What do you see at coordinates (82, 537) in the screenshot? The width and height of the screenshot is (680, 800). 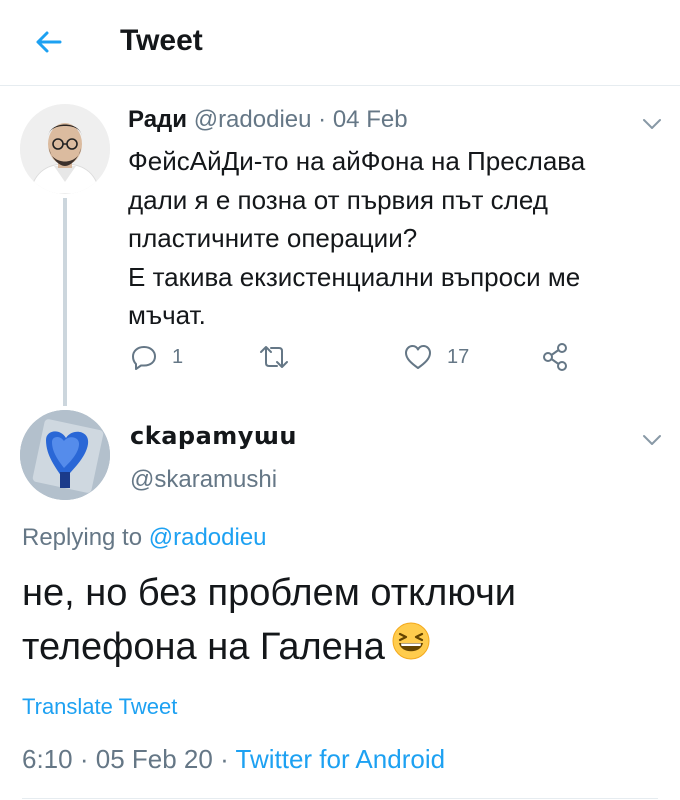 I see `replying-prefix: Replying to` at bounding box center [82, 537].